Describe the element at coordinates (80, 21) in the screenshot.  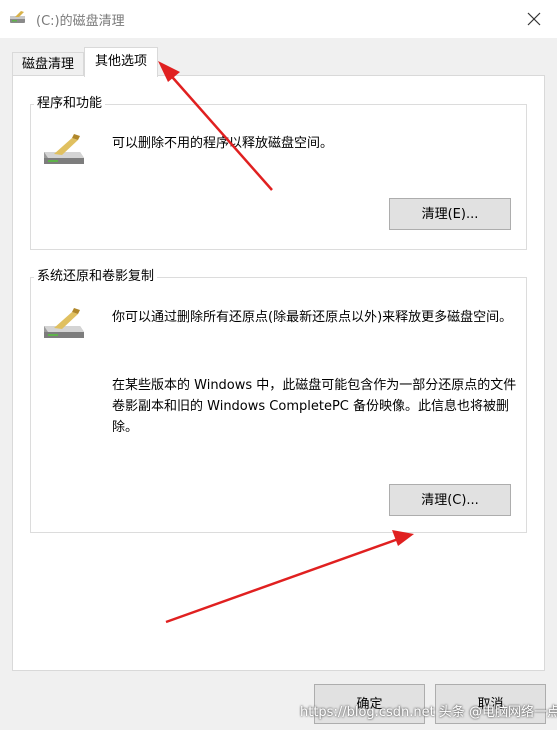
I see `window-title: (C:)的磁盘清理` at that location.